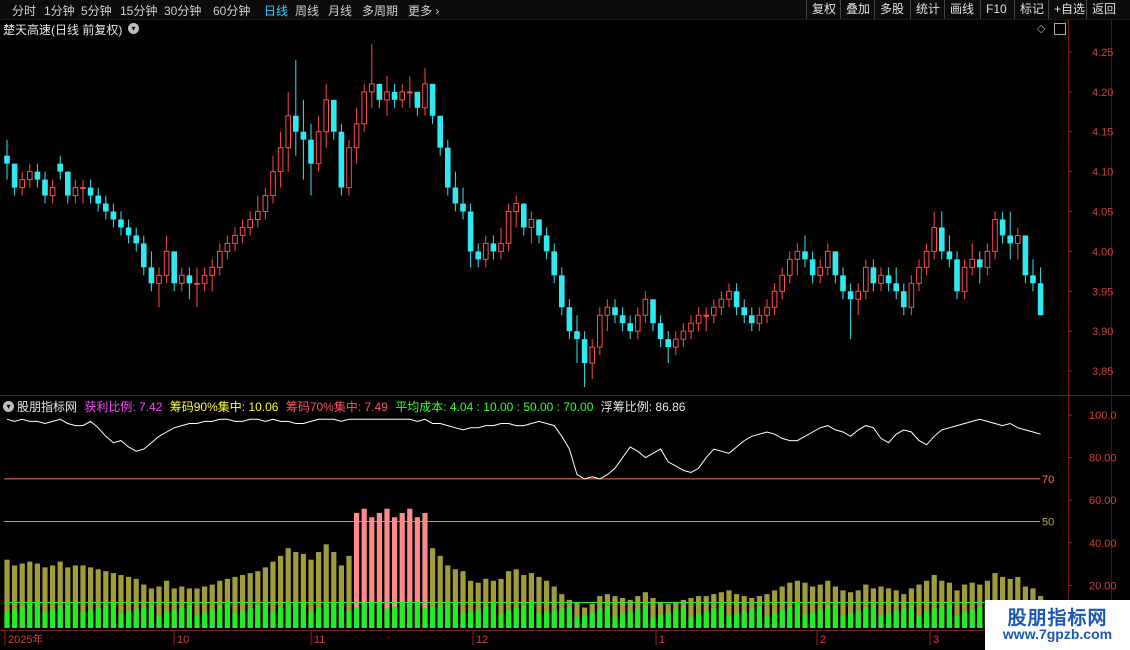 The height and width of the screenshot is (650, 1130). Describe the element at coordinates (47, 407) in the screenshot. I see `indicator-name: 股朋指标网` at that location.